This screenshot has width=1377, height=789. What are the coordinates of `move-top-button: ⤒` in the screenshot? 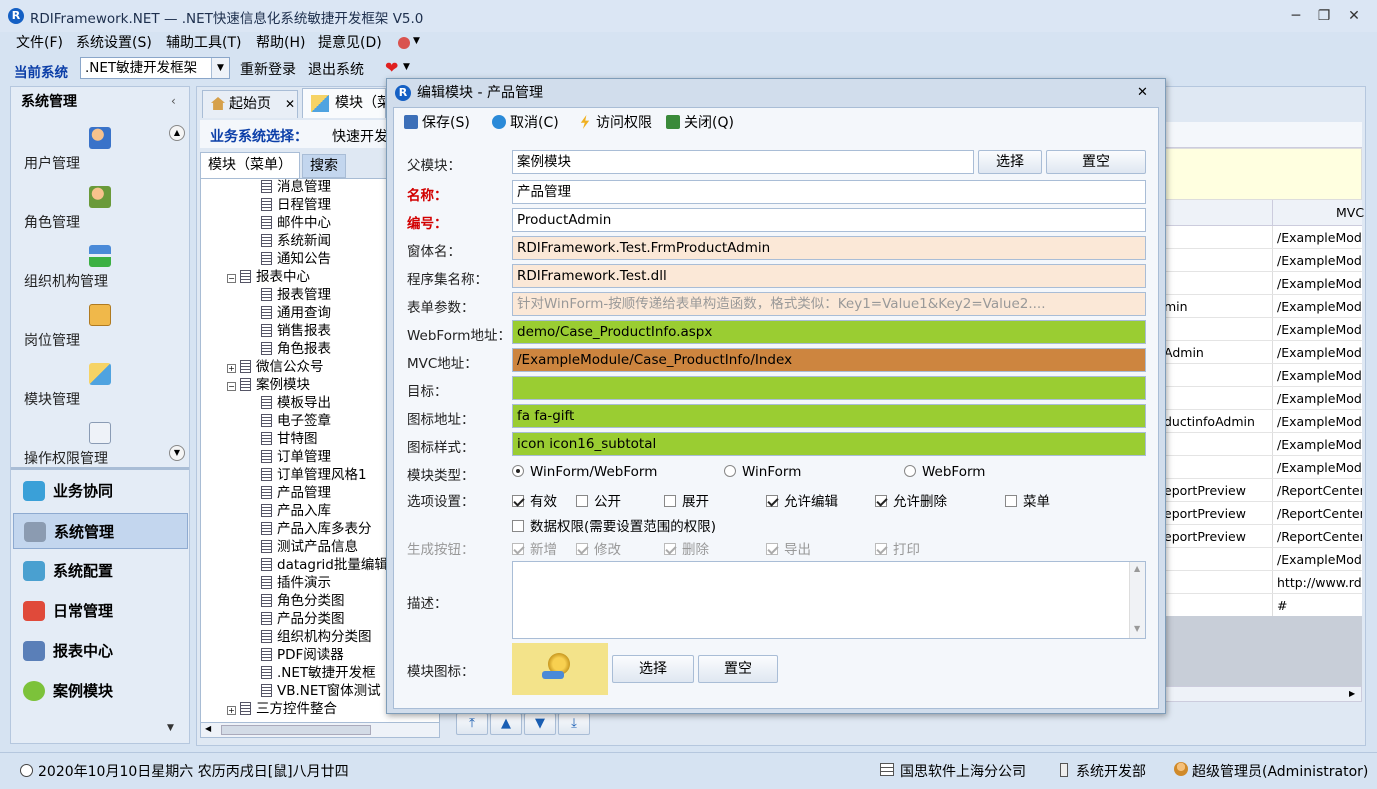 It's located at (472, 724).